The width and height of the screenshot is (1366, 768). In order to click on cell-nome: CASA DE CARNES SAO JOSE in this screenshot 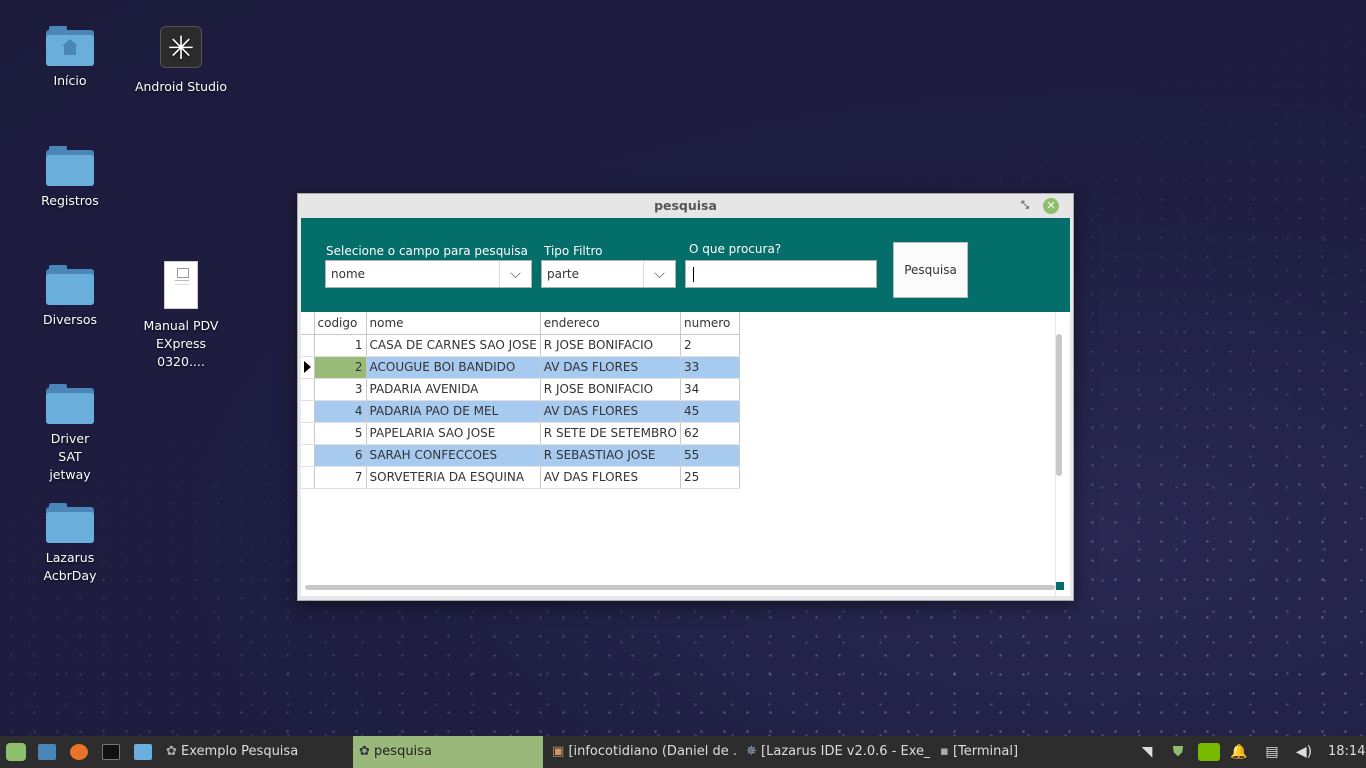, I will do `click(453, 345)`.